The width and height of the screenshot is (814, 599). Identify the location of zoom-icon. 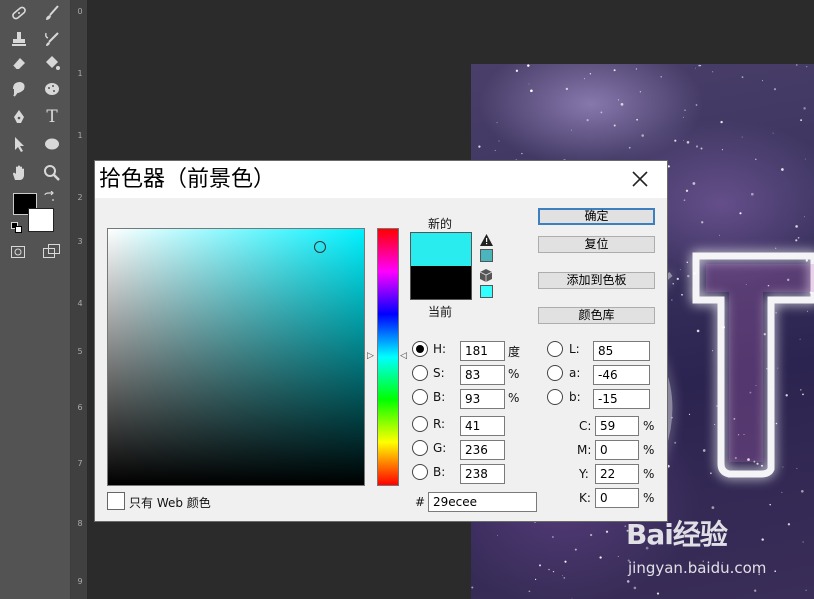
(52, 173).